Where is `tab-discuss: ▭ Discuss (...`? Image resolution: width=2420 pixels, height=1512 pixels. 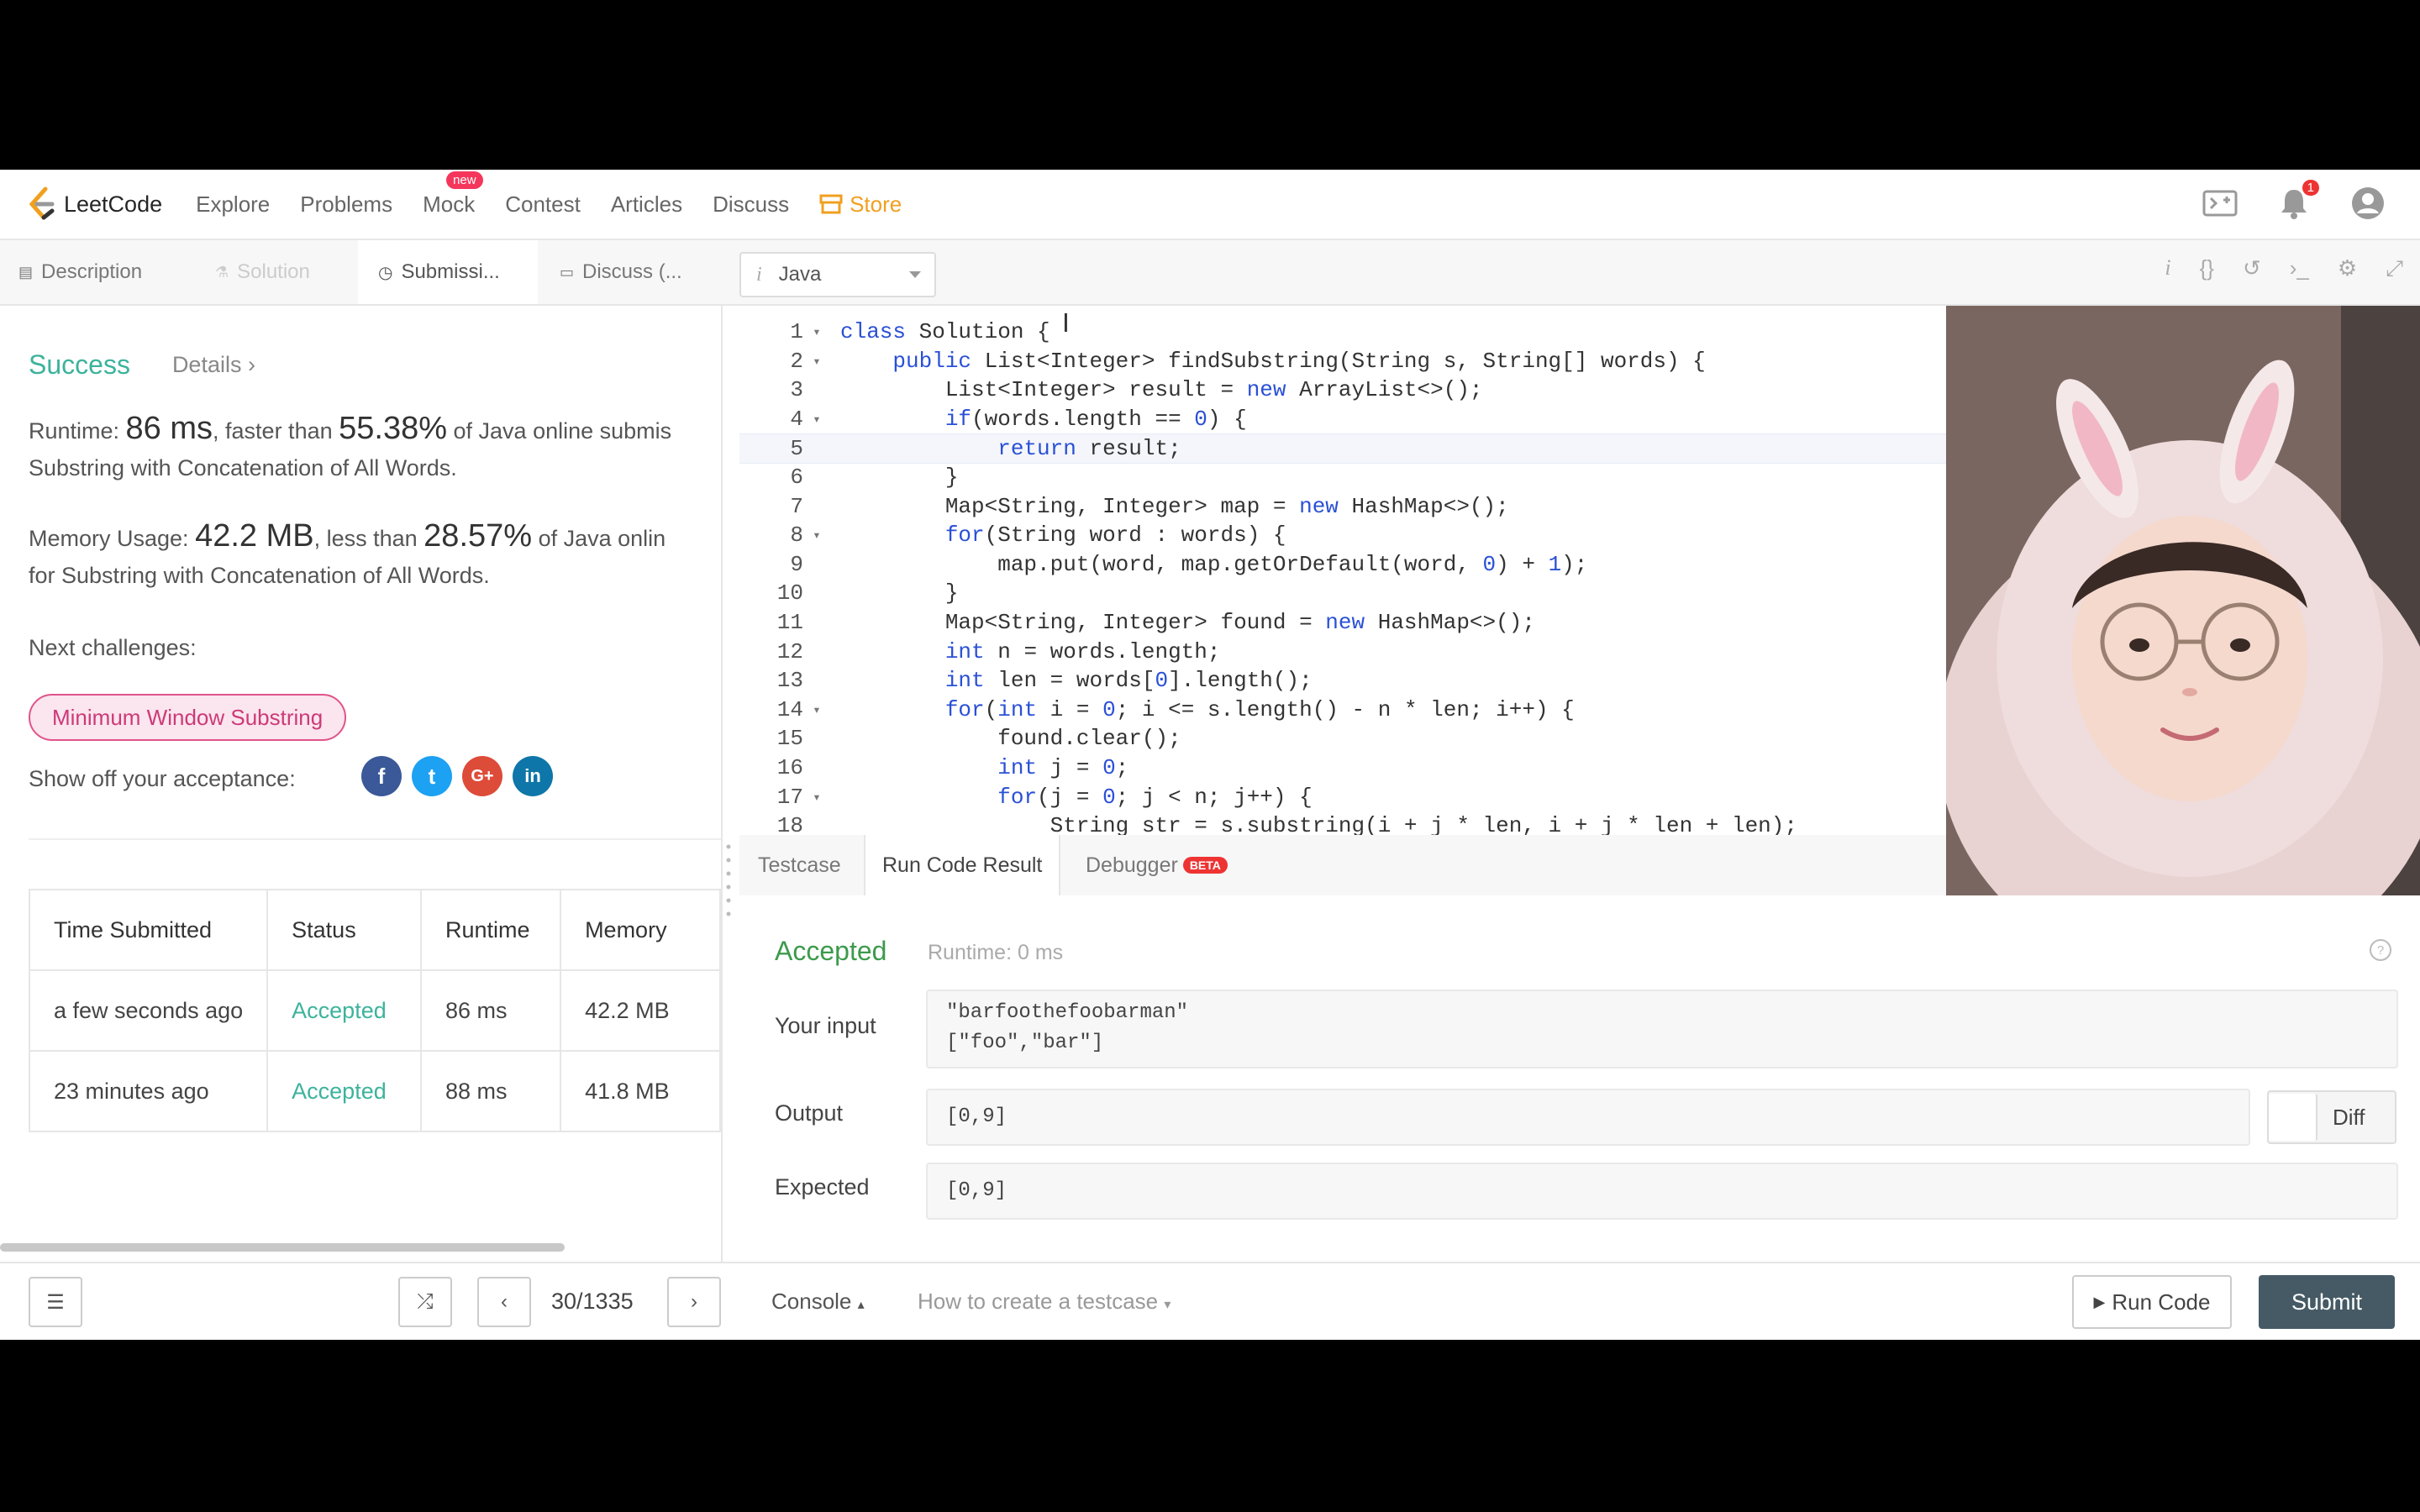
tab-discuss: ▭ Discuss (... is located at coordinates (630, 272).